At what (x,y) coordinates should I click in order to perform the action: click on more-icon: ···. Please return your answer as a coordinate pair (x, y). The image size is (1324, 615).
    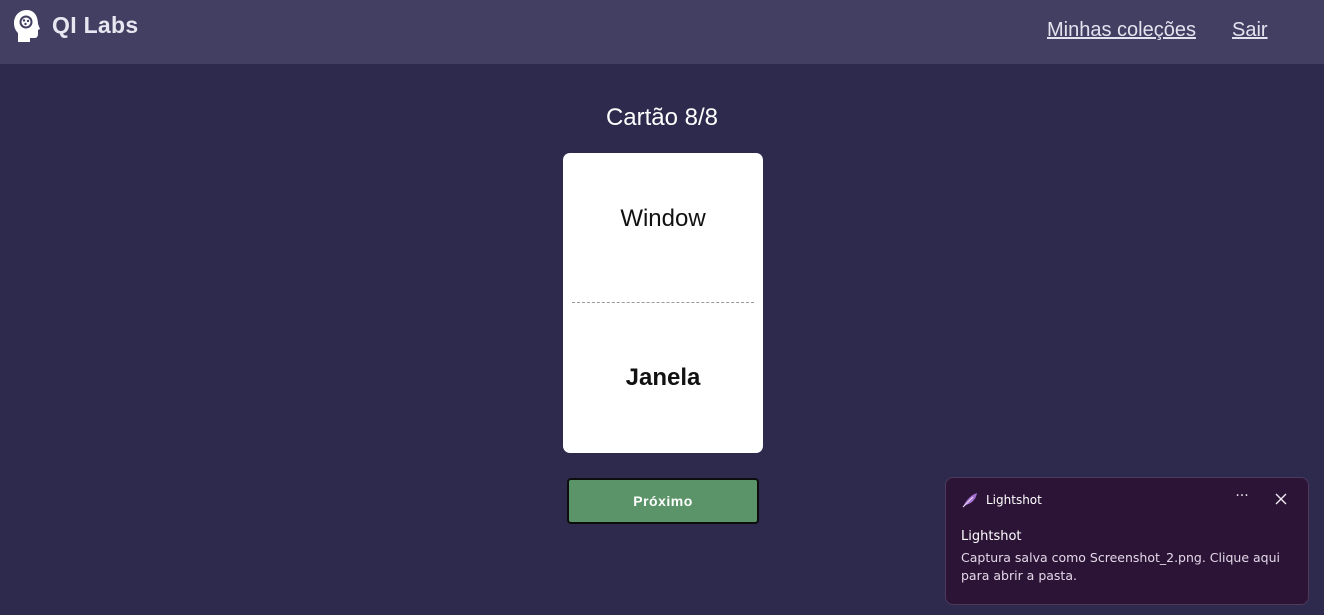
    Looking at the image, I should click on (1242, 498).